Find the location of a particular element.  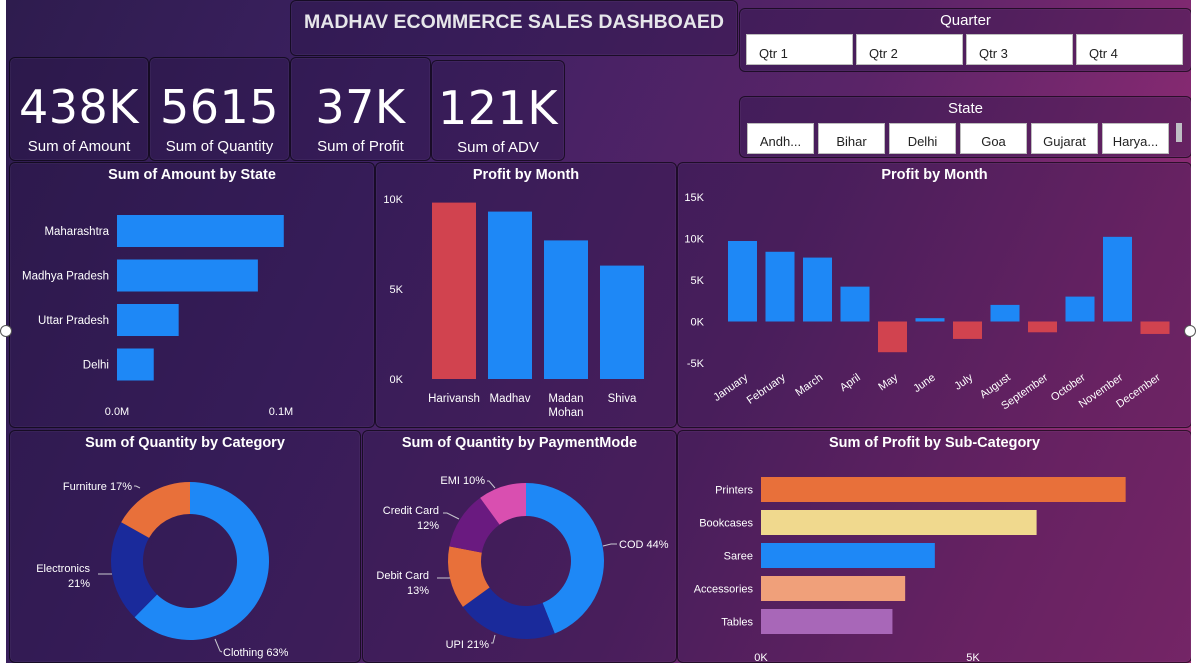

category-label: Uttar Pradesh is located at coordinates (73, 321).